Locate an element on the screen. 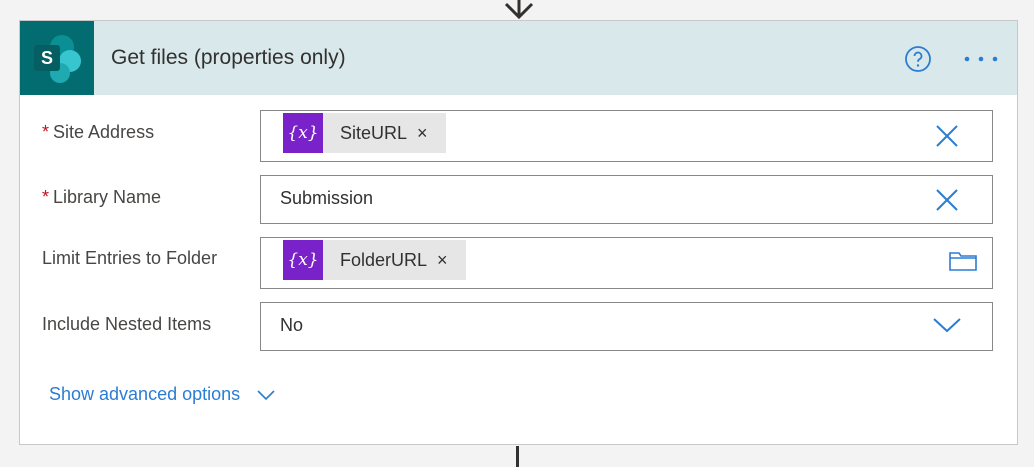  library-name-value: Submission is located at coordinates (327, 198).